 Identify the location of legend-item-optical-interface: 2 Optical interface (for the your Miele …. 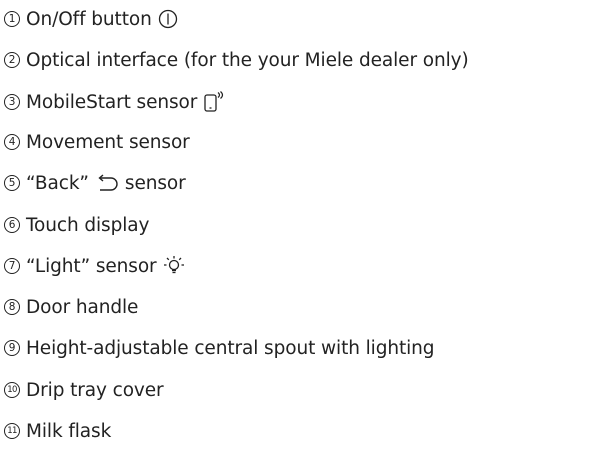
(236, 60).